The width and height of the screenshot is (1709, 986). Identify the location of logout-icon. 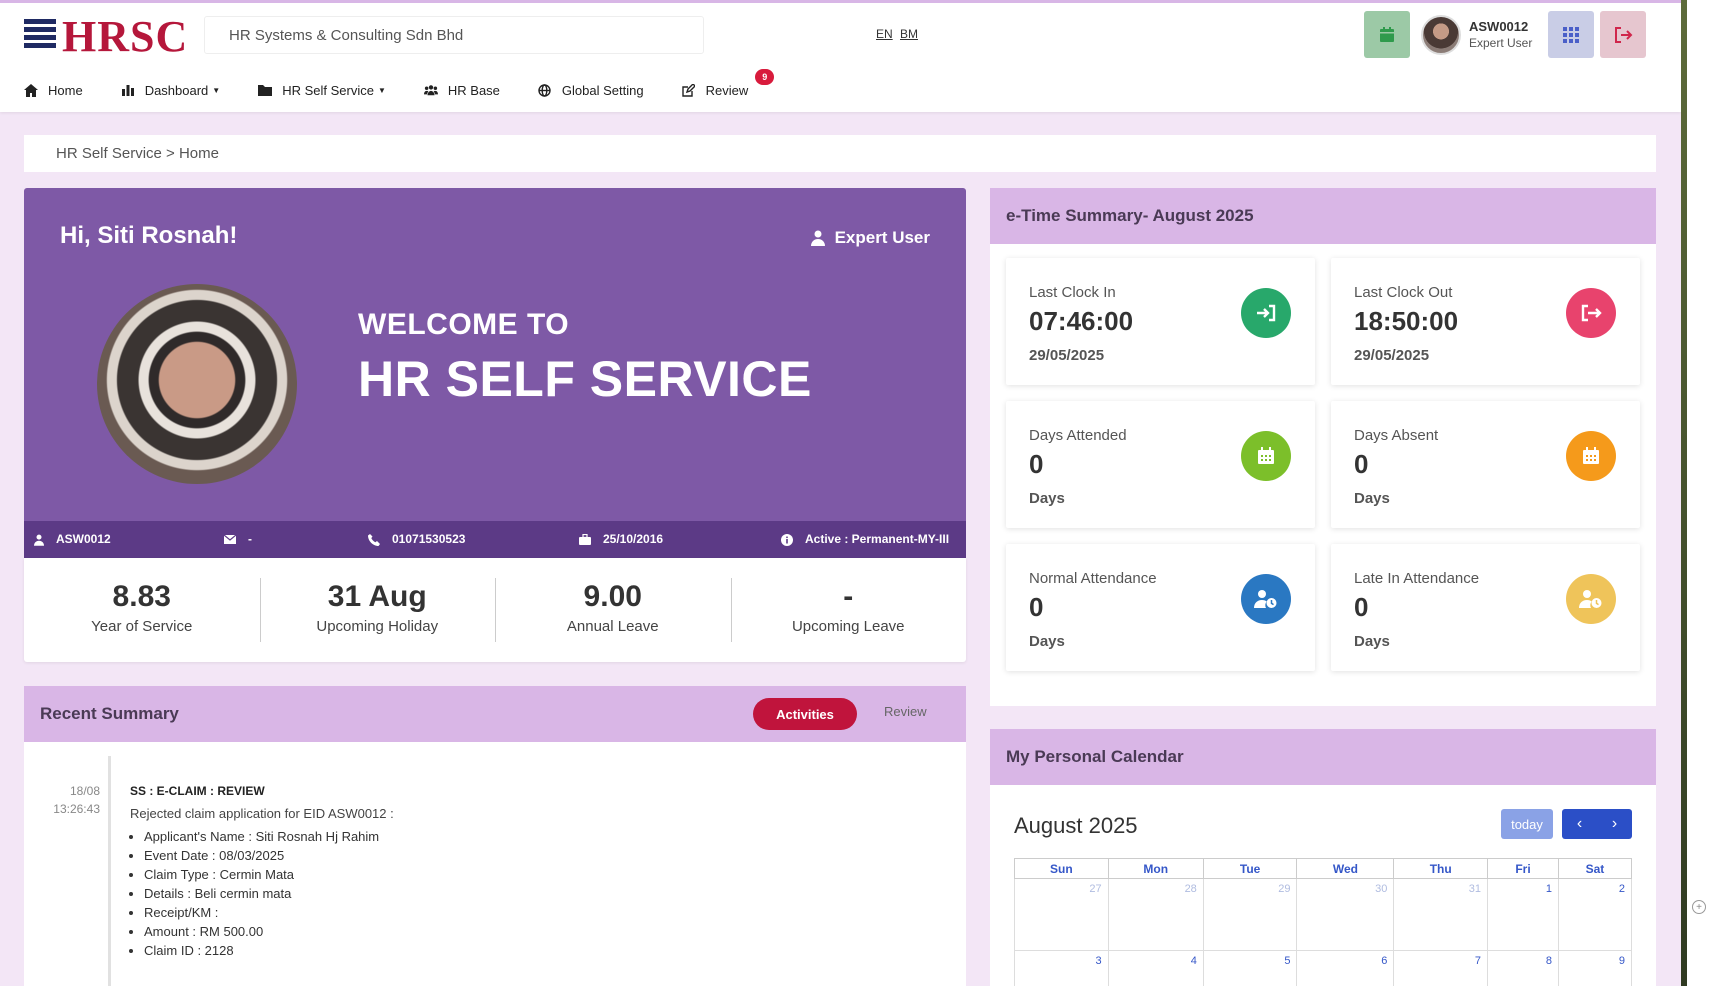
(1624, 34).